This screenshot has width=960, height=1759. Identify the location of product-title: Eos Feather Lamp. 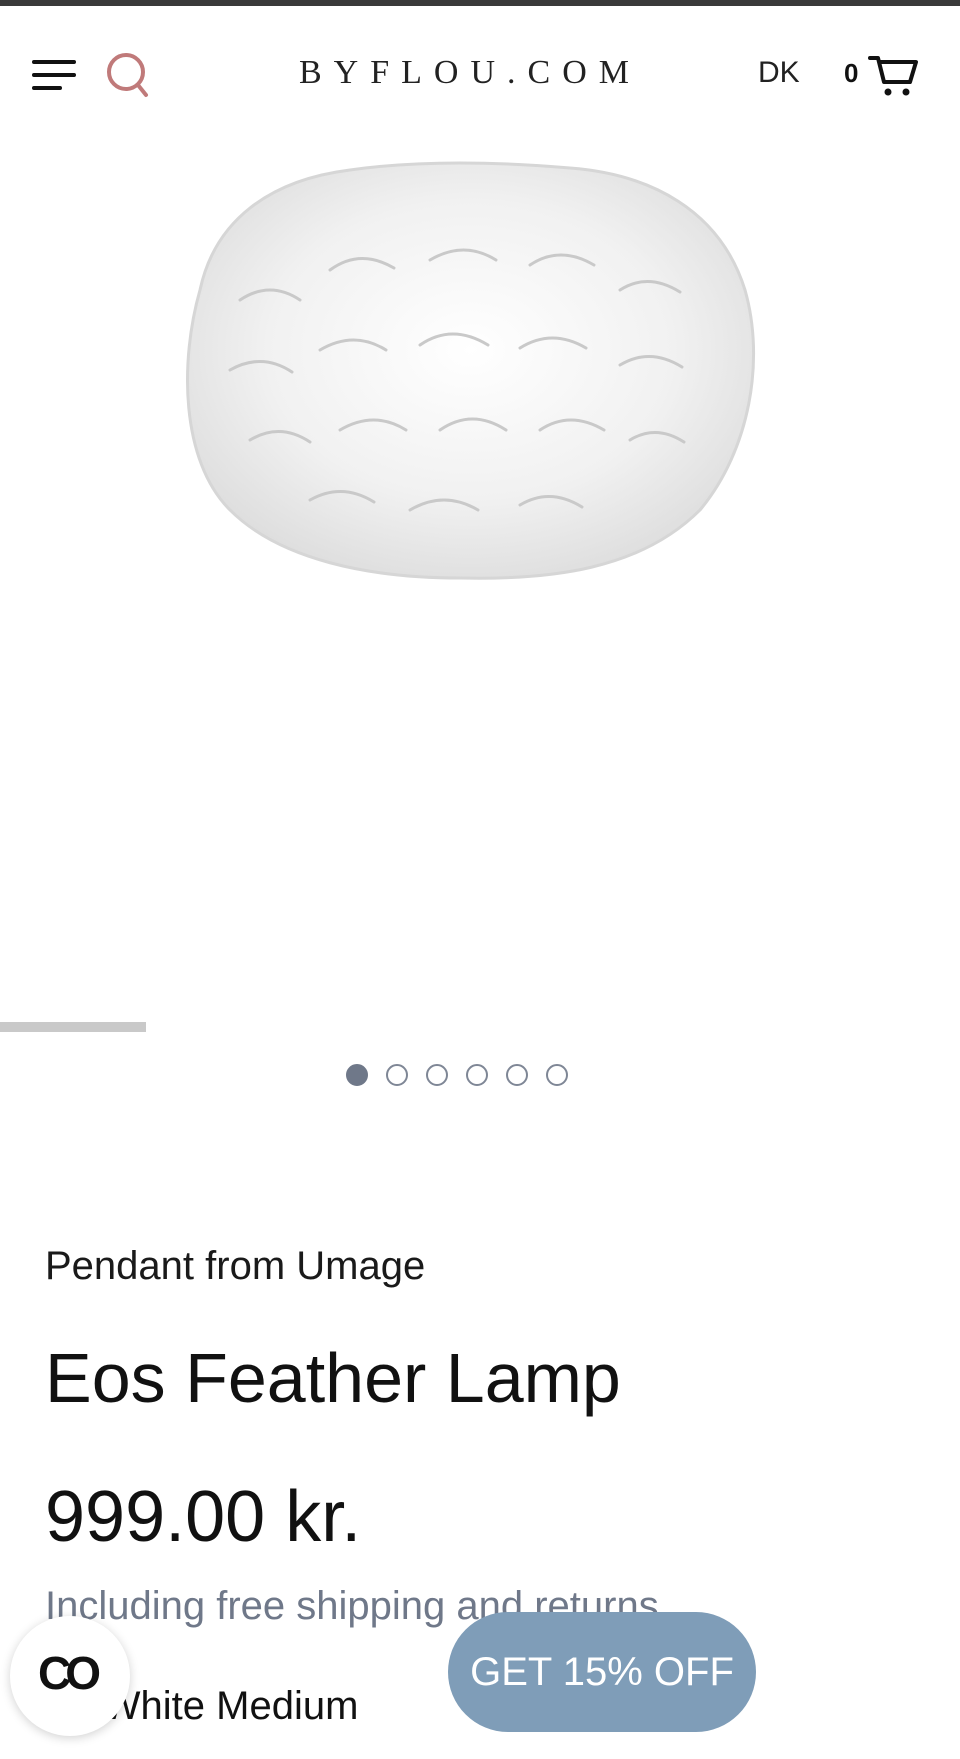
(333, 1378).